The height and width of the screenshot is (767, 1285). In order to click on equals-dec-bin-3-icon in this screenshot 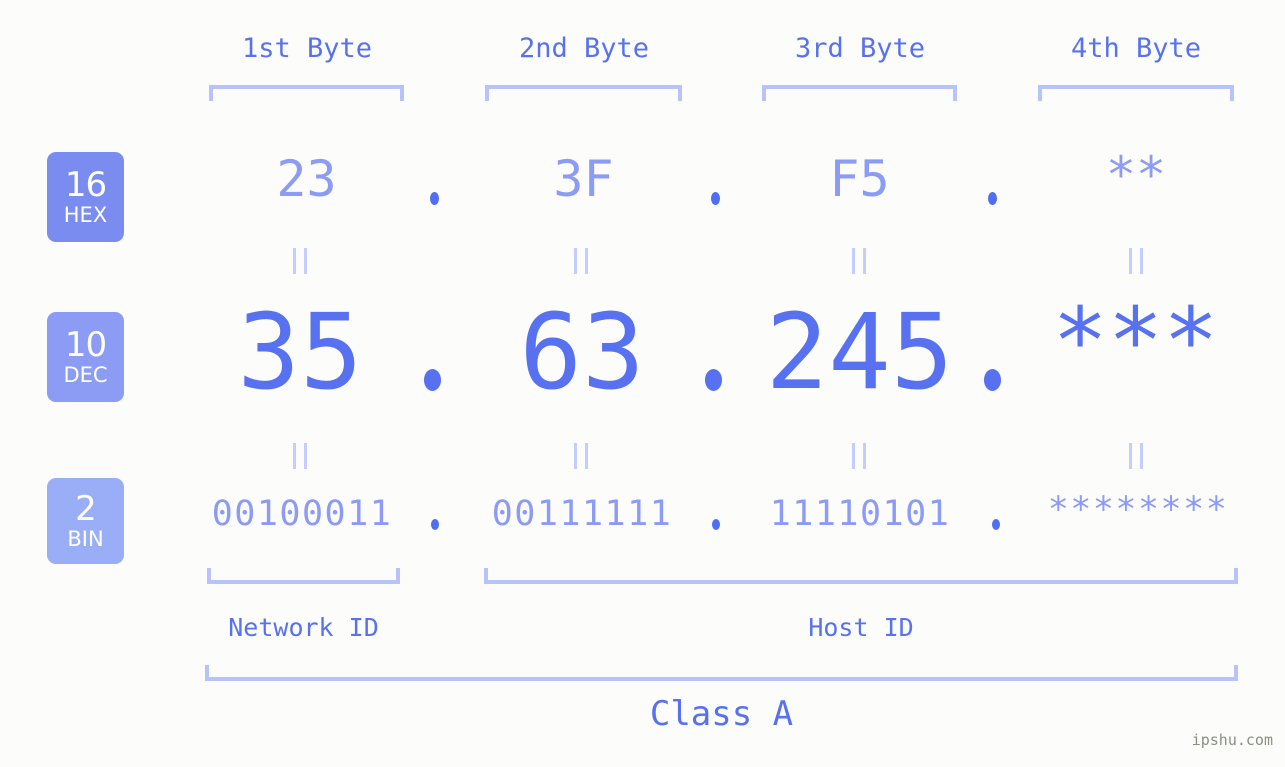, I will do `click(859, 456)`.